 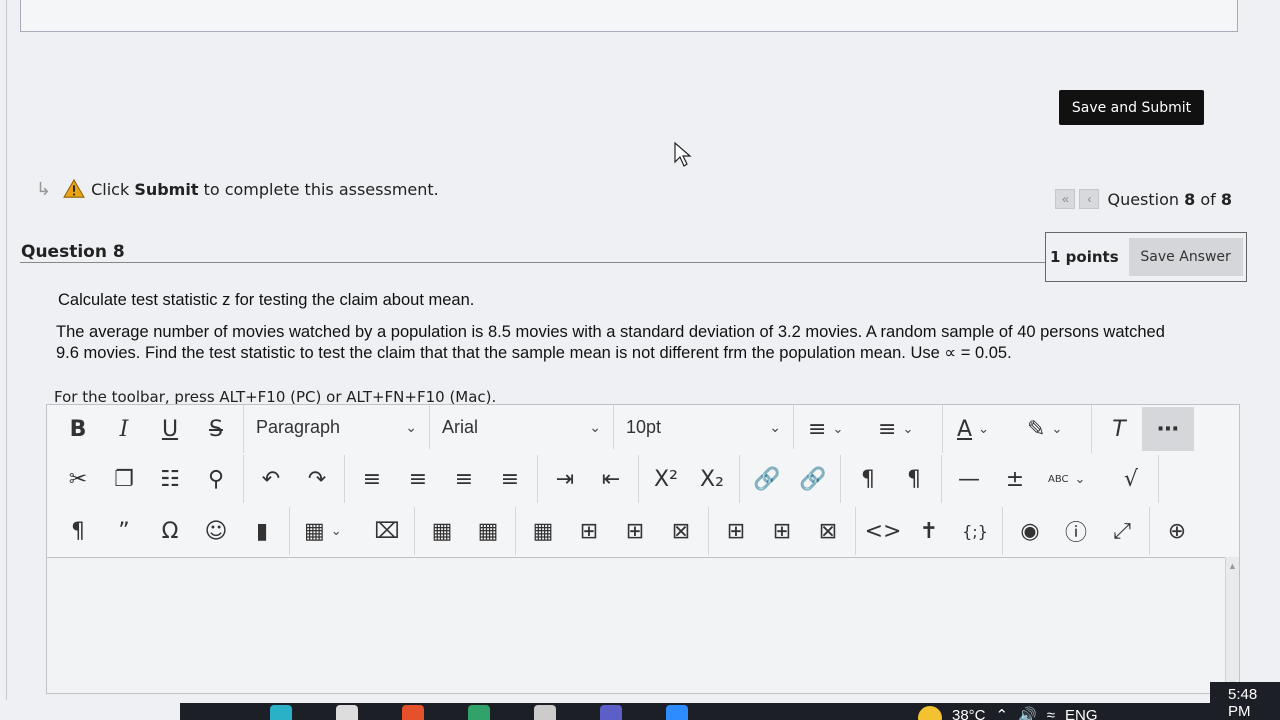 What do you see at coordinates (929, 531) in the screenshot?
I see `accessibility-icon: ✝` at bounding box center [929, 531].